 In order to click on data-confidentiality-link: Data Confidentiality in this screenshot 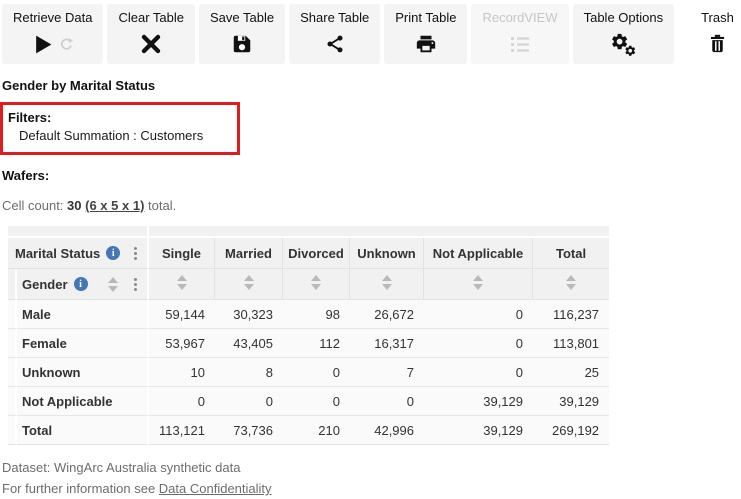, I will do `click(215, 488)`.